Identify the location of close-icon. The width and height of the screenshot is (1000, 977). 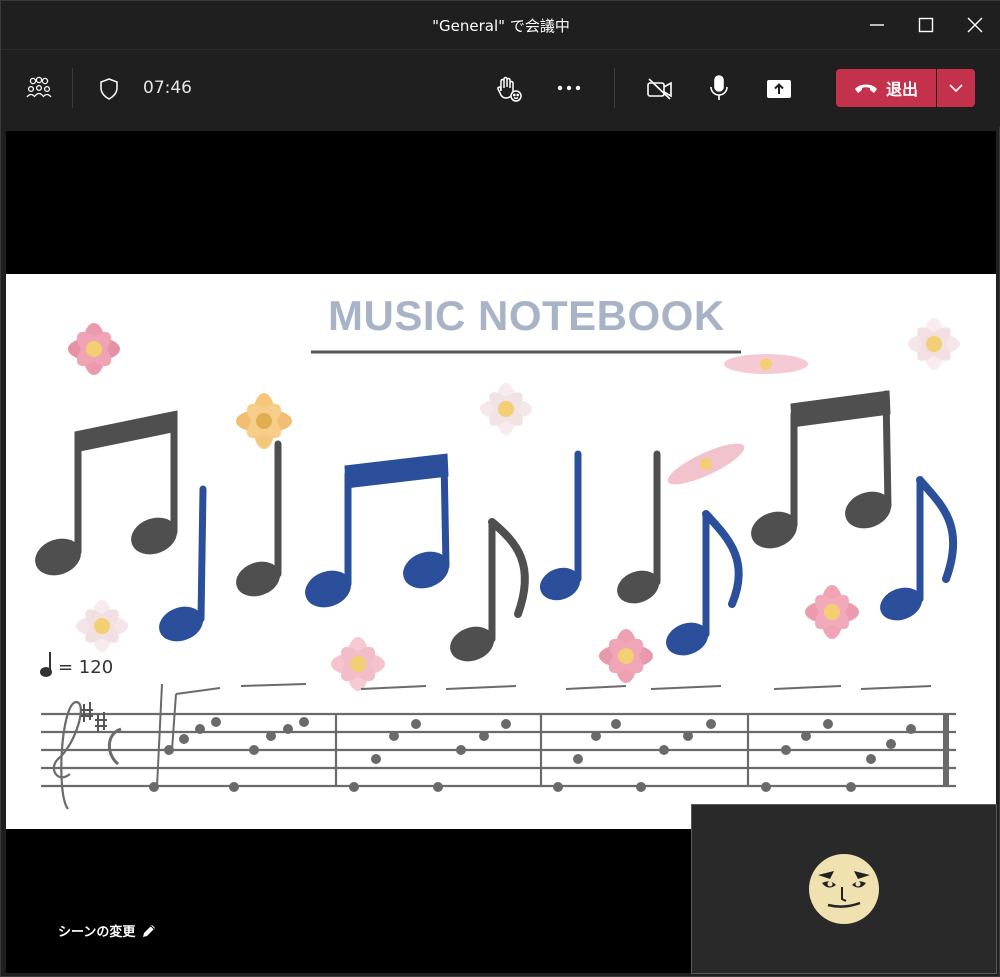
(975, 25).